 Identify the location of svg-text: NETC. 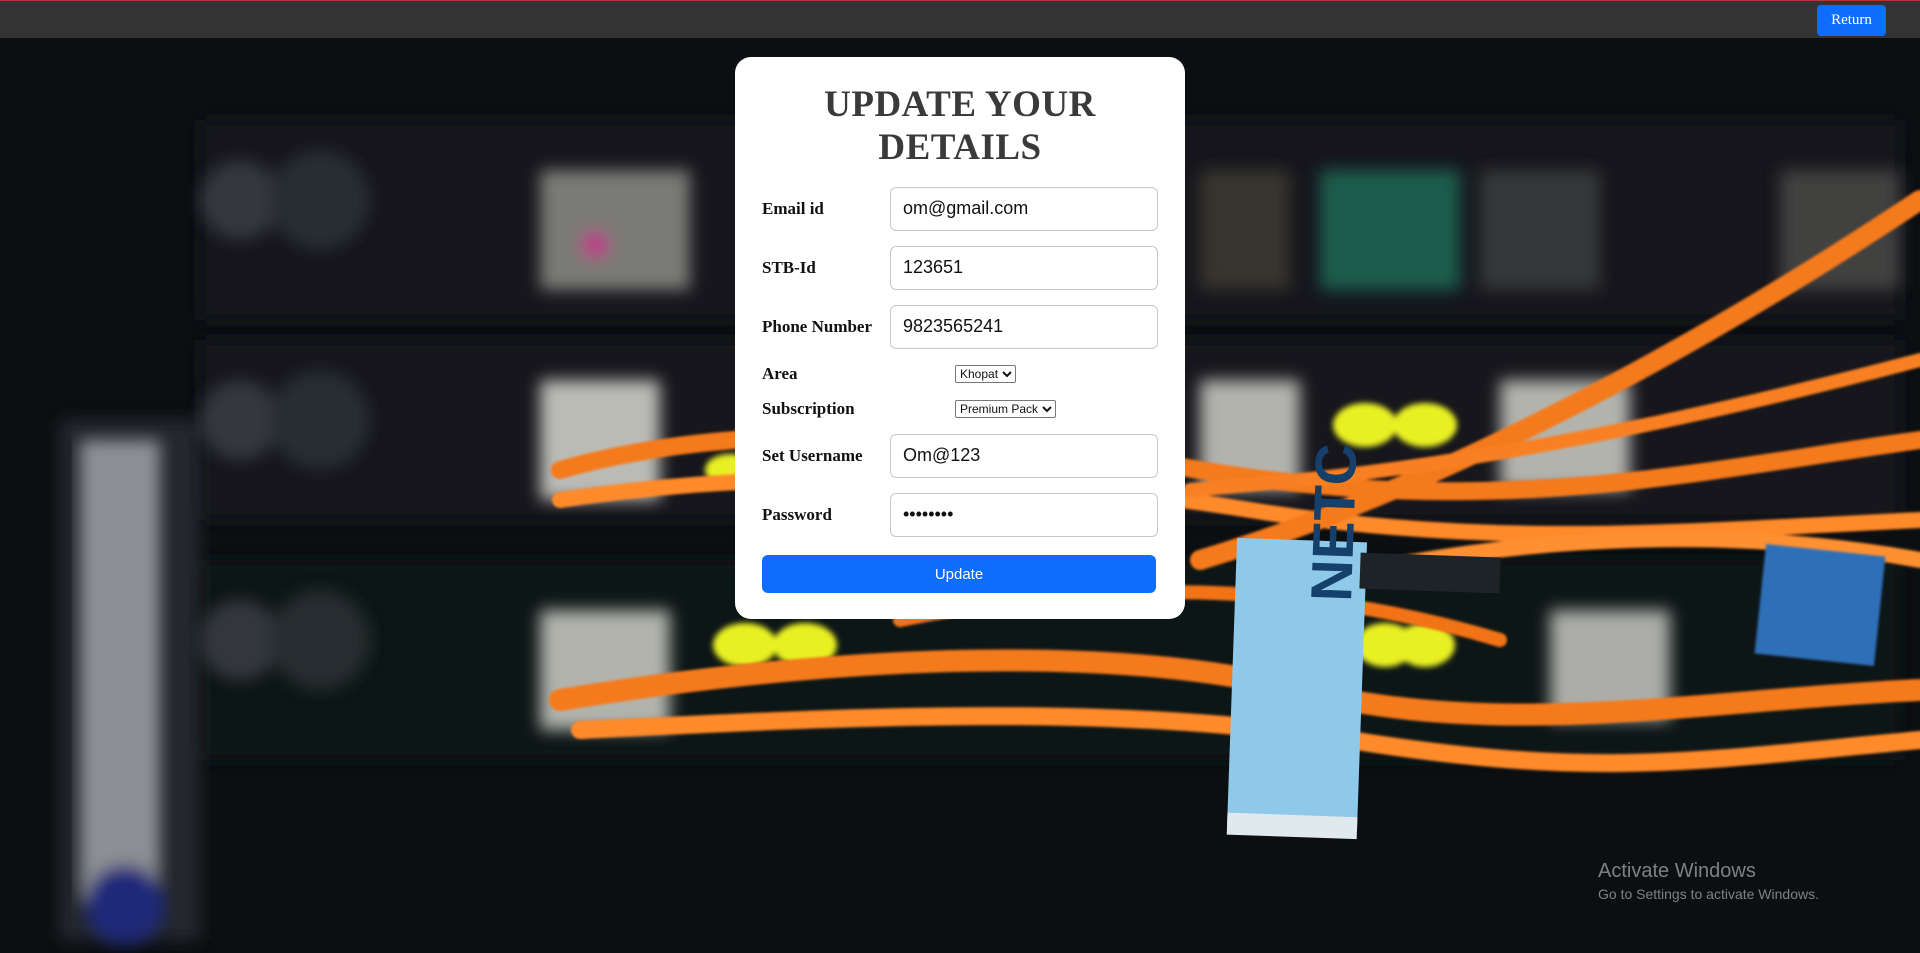
(1334, 523).